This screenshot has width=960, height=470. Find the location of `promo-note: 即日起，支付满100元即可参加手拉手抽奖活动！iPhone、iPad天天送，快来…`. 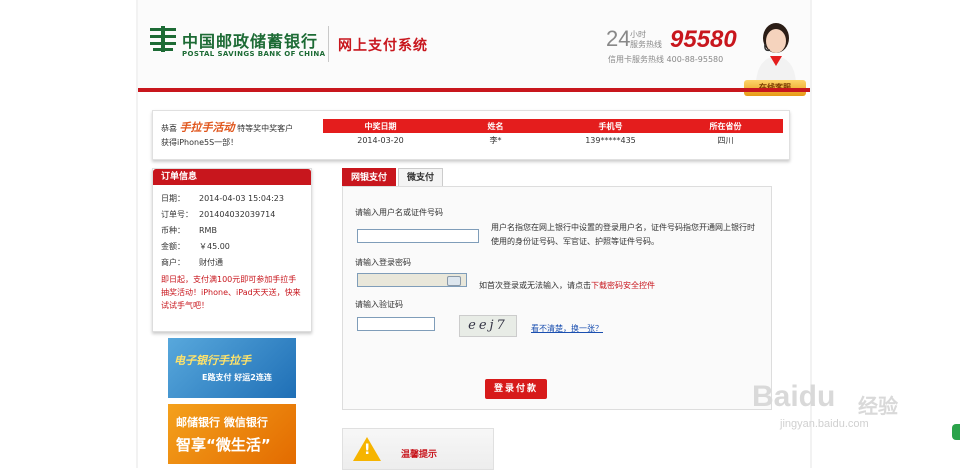

promo-note: 即日起，支付满100元即可参加手拉手抽奖活动！iPhone、iPad天天送，快来… is located at coordinates (231, 292).